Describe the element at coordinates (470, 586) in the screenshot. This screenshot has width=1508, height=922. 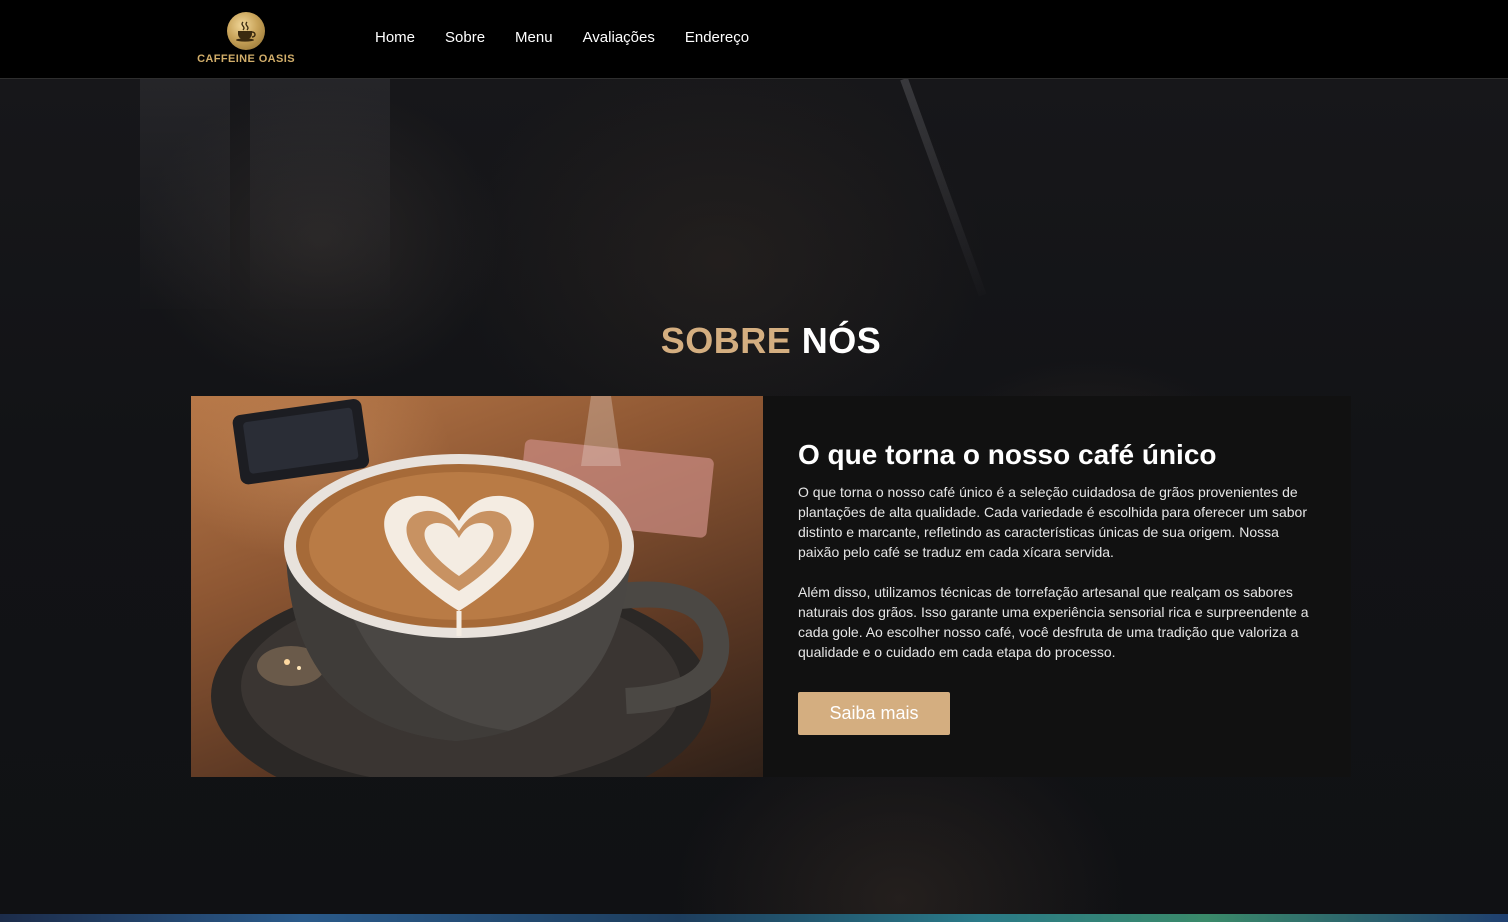
I see `latte-illustration` at that location.